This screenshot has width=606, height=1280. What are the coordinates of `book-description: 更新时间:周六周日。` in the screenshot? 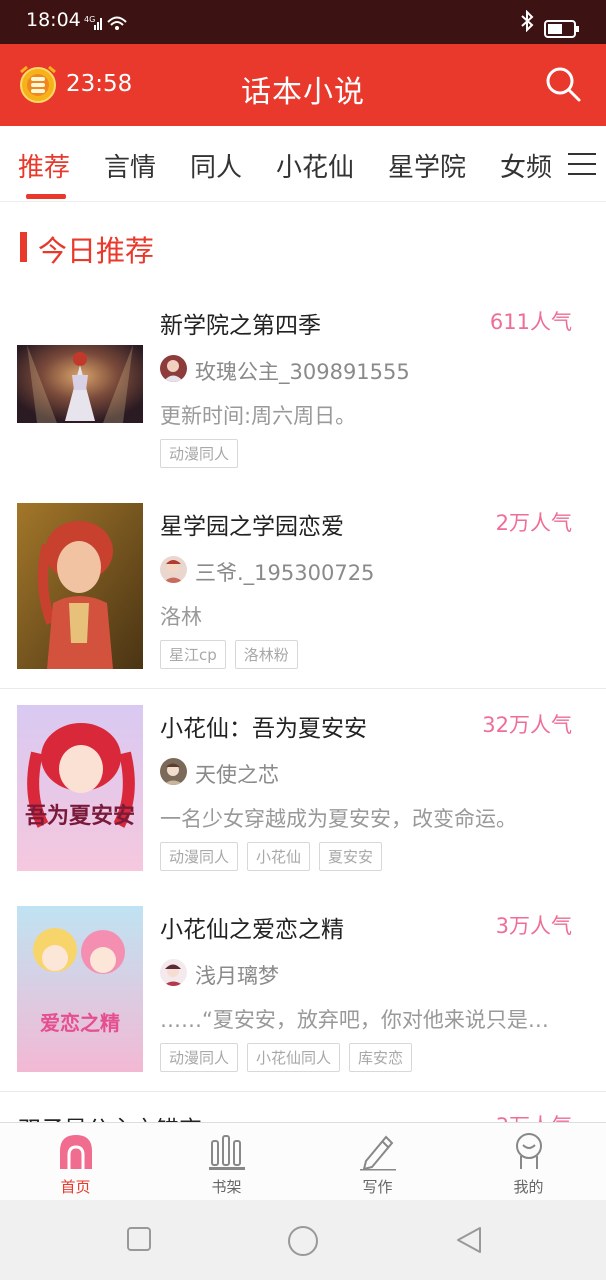 It's located at (258, 416).